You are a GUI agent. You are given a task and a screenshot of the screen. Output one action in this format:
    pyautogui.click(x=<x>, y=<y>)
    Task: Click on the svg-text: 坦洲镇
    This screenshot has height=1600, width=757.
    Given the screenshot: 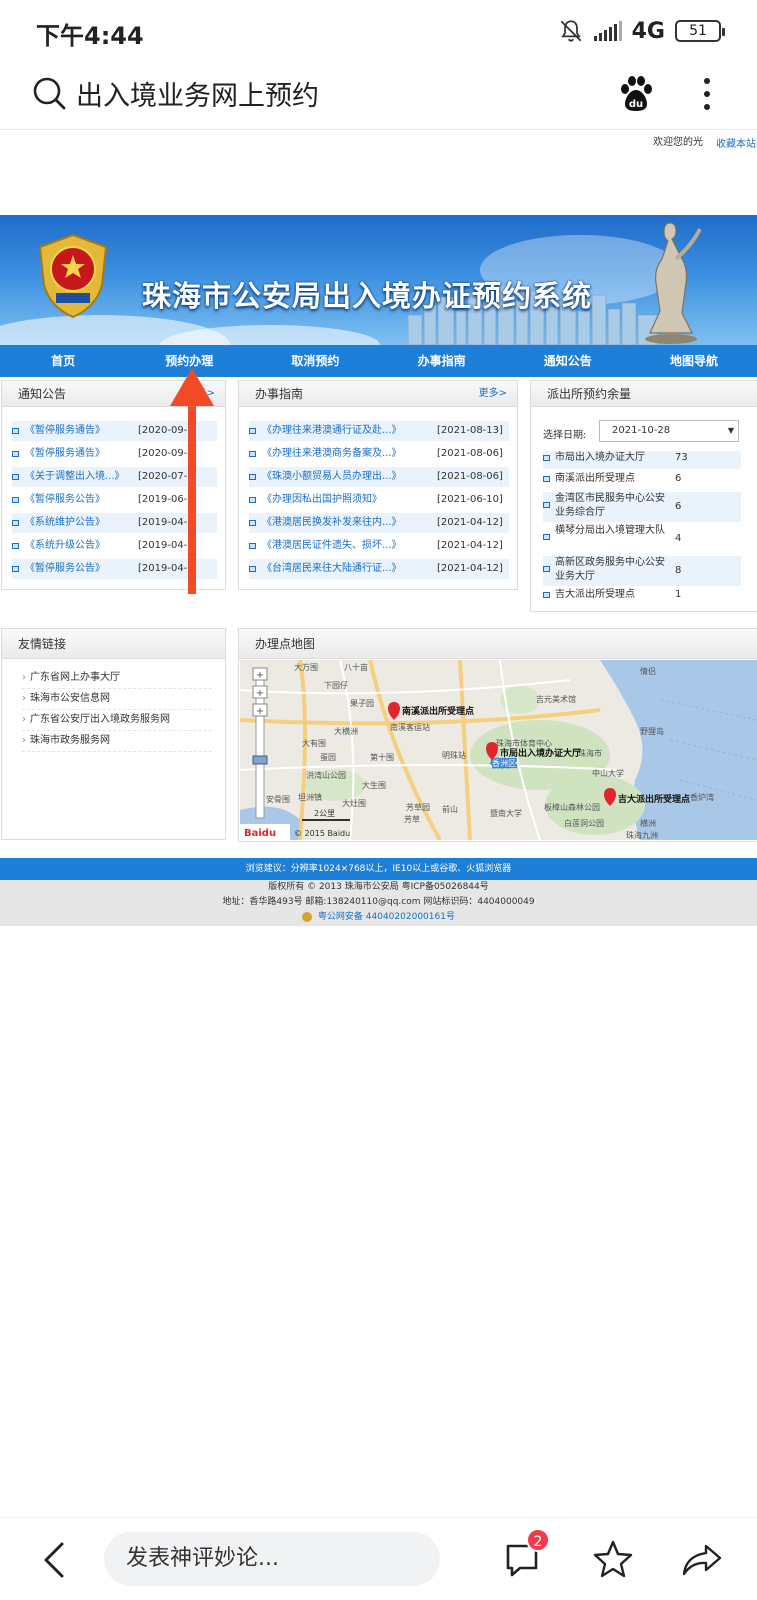 What is the action you would take?
    pyautogui.click(x=310, y=797)
    